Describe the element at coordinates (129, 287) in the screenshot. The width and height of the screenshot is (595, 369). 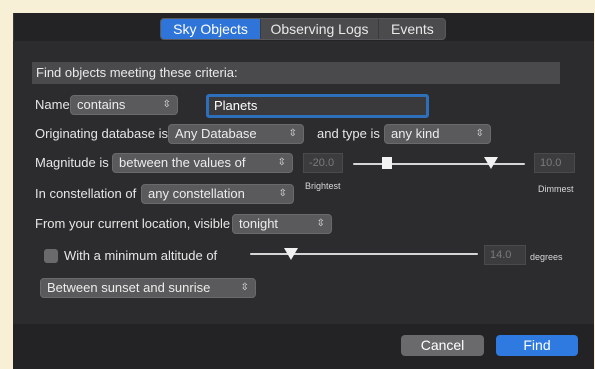
I see `time-range-value: Between sunset and sunrise` at that location.